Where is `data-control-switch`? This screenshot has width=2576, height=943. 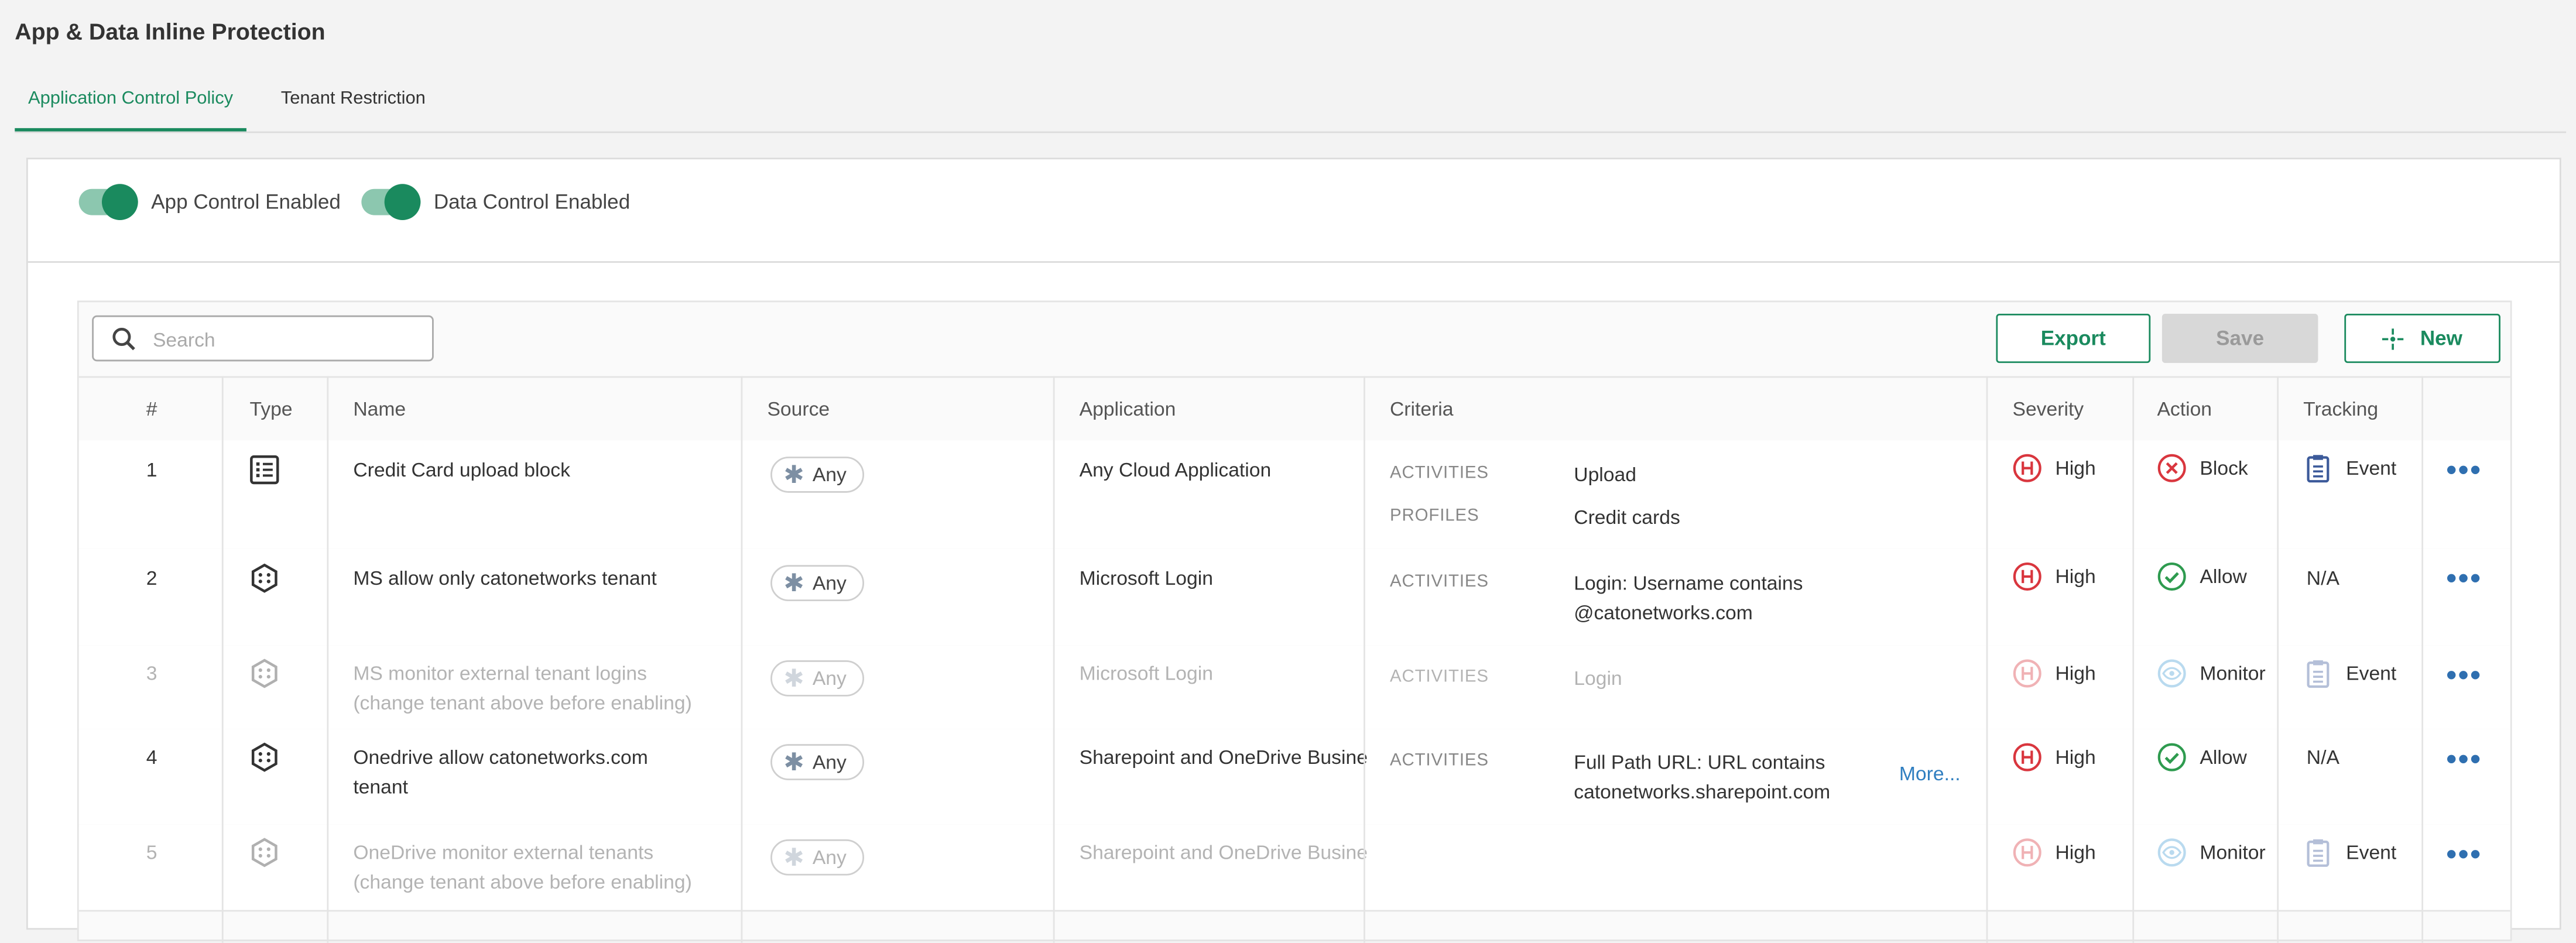
data-control-switch is located at coordinates (391, 202).